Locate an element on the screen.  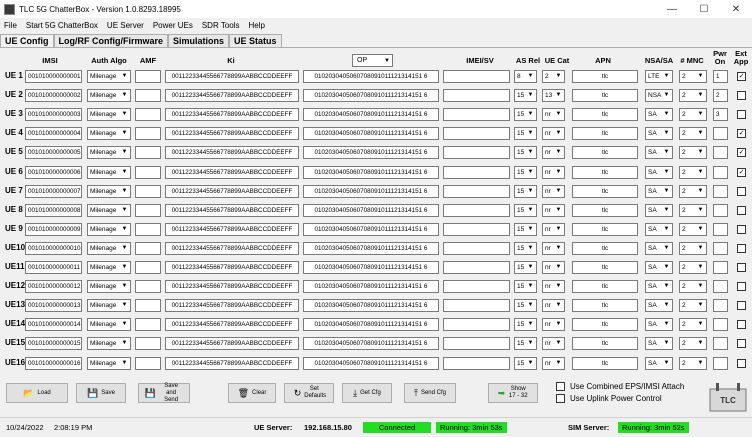
combined-eps-checkbox: Use Combined EPS/IMSI Attach is located at coordinates (620, 386).